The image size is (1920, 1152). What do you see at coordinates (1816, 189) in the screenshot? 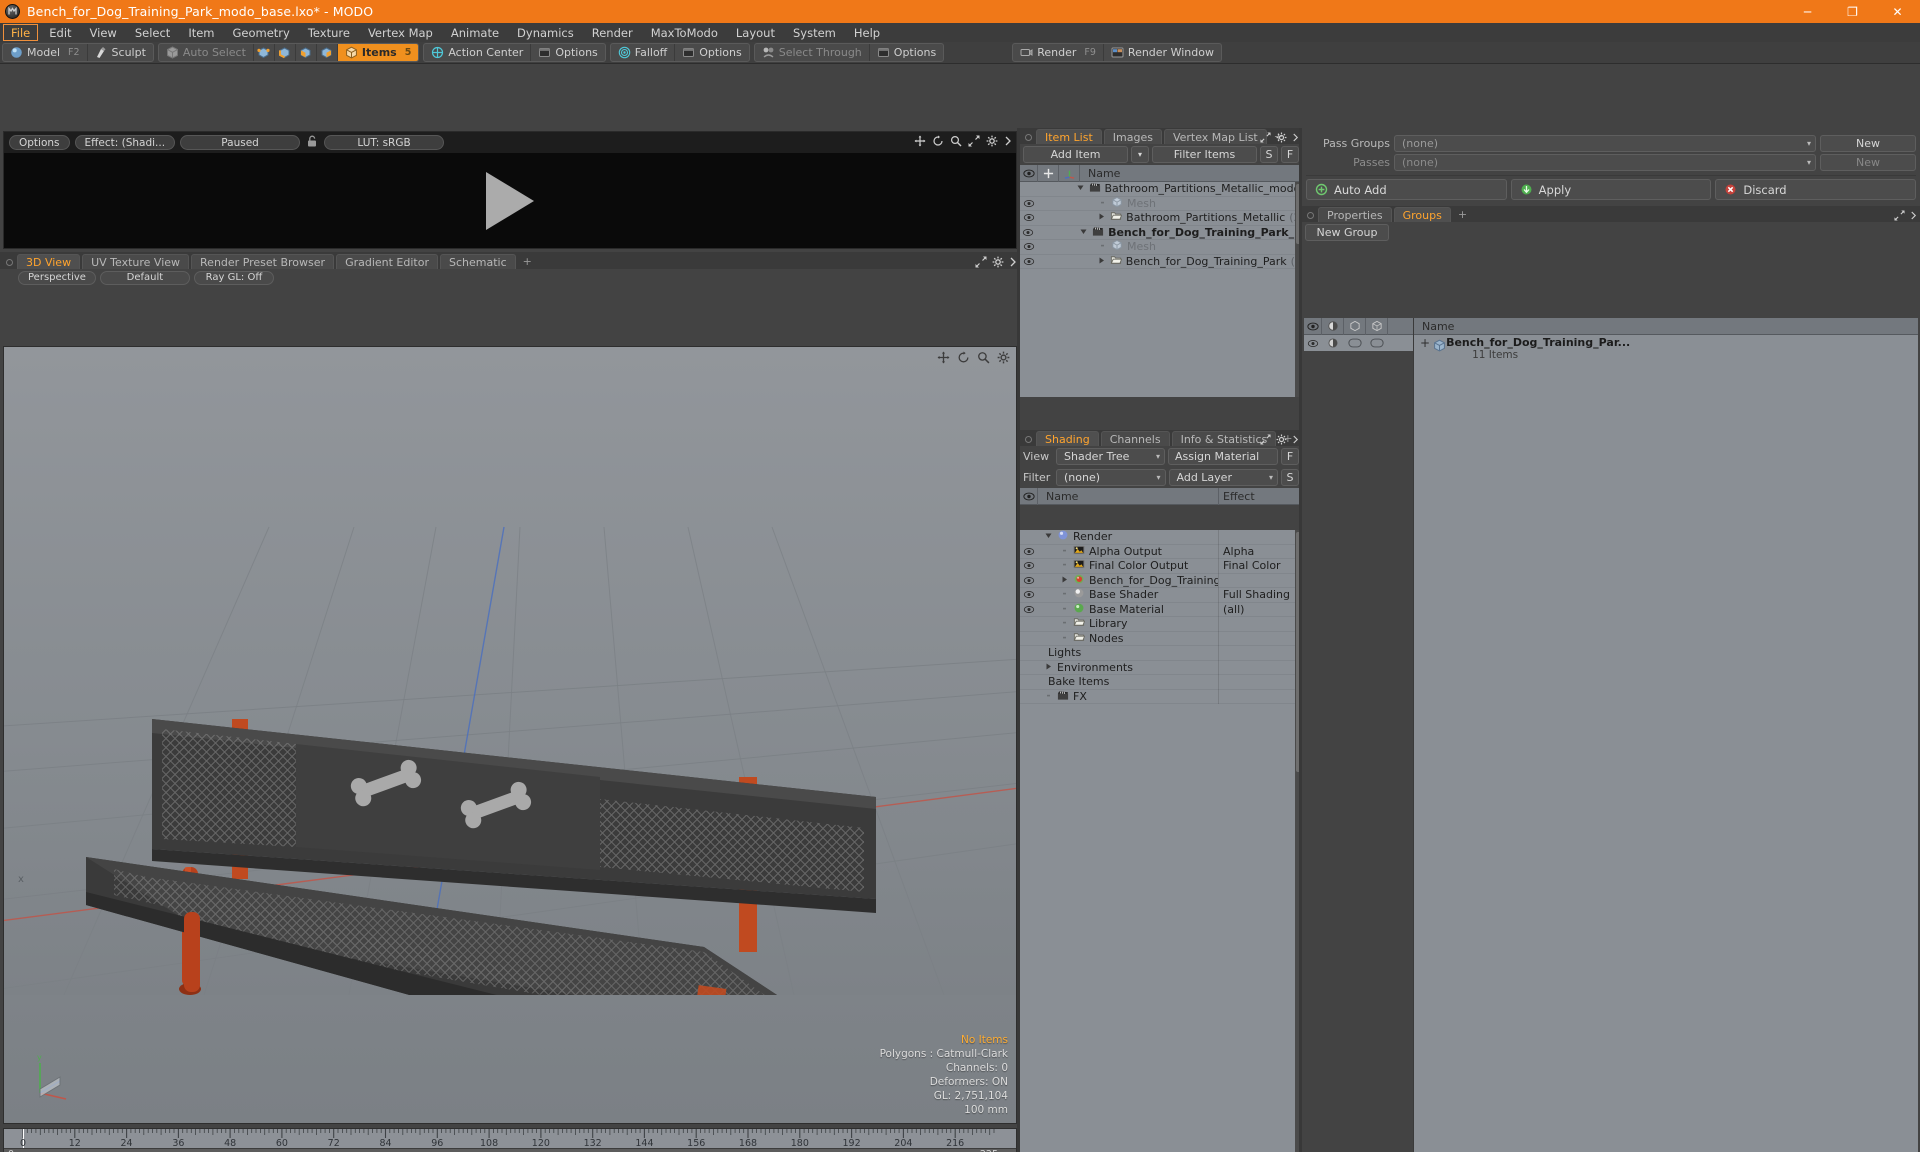
I see `discard-button: Discard` at bounding box center [1816, 189].